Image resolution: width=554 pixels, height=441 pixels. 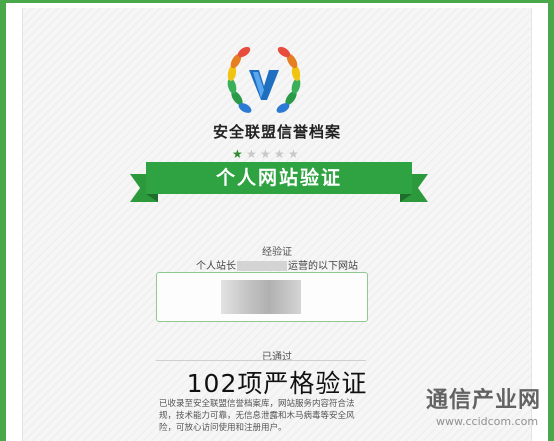 What do you see at coordinates (277, 1) in the screenshot?
I see `frame-top` at bounding box center [277, 1].